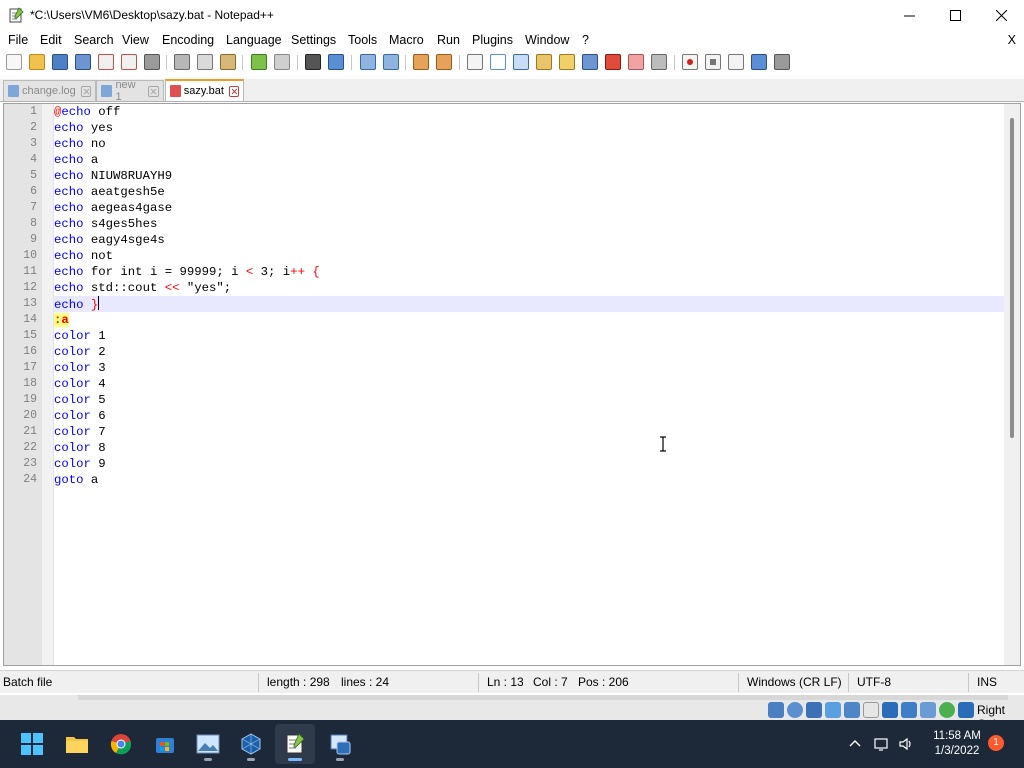  Describe the element at coordinates (529, 144) in the screenshot. I see `code-line: echo no` at that location.